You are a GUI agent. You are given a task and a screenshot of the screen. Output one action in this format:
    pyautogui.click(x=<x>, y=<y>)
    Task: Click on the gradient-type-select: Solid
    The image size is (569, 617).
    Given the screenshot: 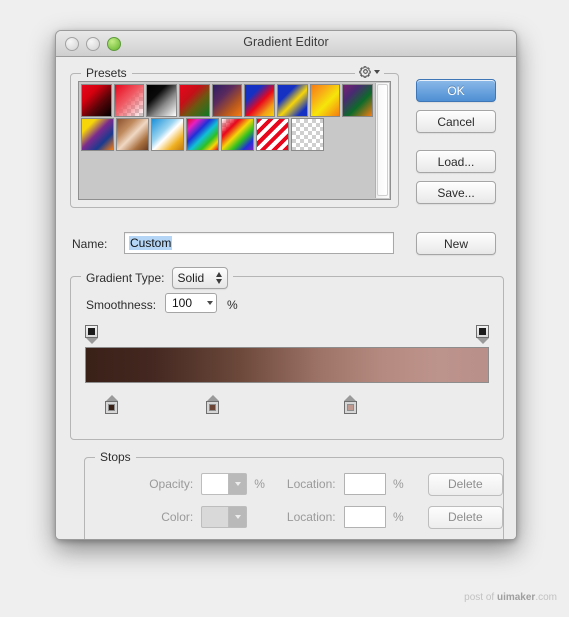 What is the action you would take?
    pyautogui.click(x=200, y=278)
    